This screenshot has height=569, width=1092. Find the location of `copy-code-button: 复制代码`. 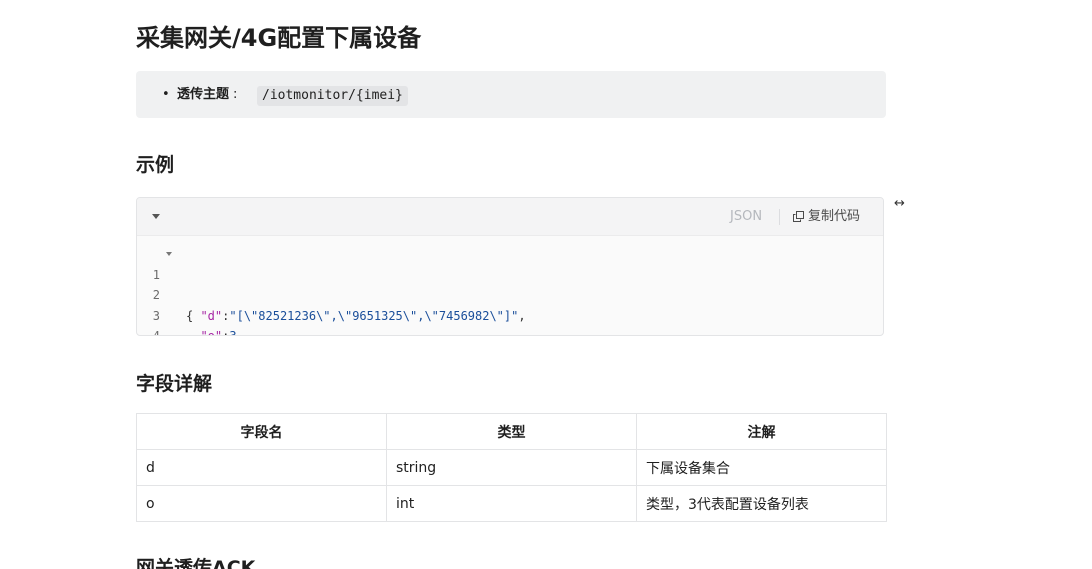

copy-code-button: 复制代码 is located at coordinates (826, 217).